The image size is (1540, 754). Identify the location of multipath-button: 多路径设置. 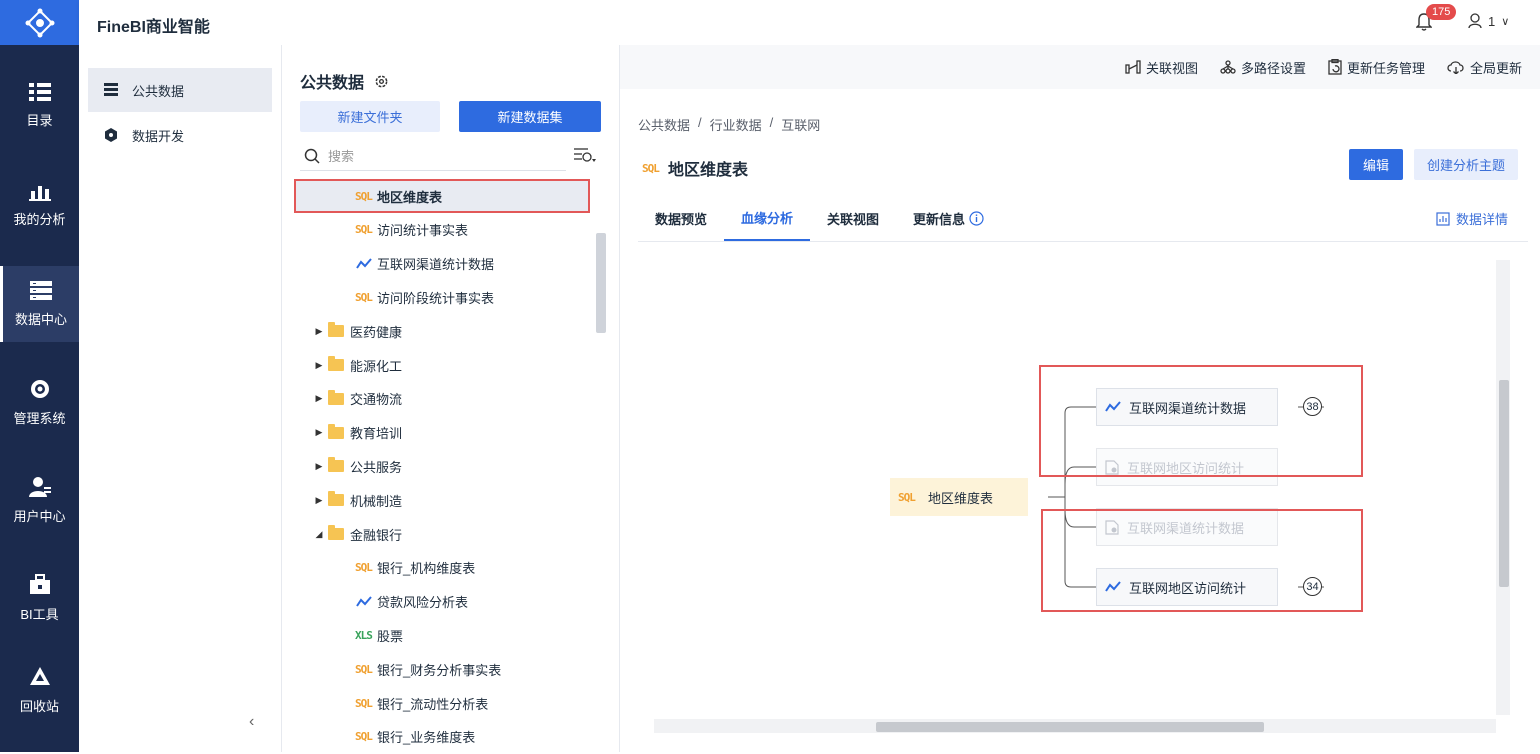
(1263, 67).